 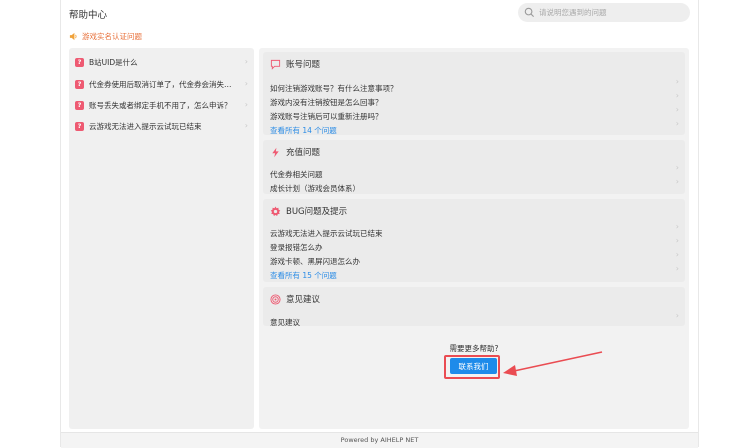 I want to click on list-item-label: 代金券使用后取消订单了，代金券会消失吗？, so click(x=163, y=84).